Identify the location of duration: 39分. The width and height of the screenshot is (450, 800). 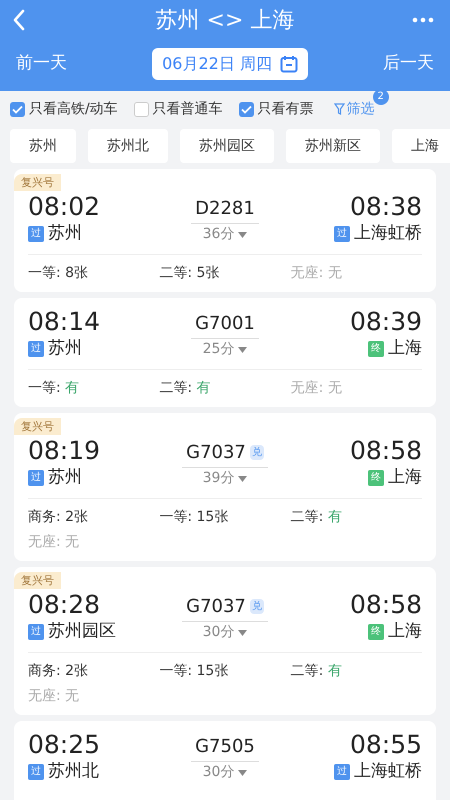
(218, 478).